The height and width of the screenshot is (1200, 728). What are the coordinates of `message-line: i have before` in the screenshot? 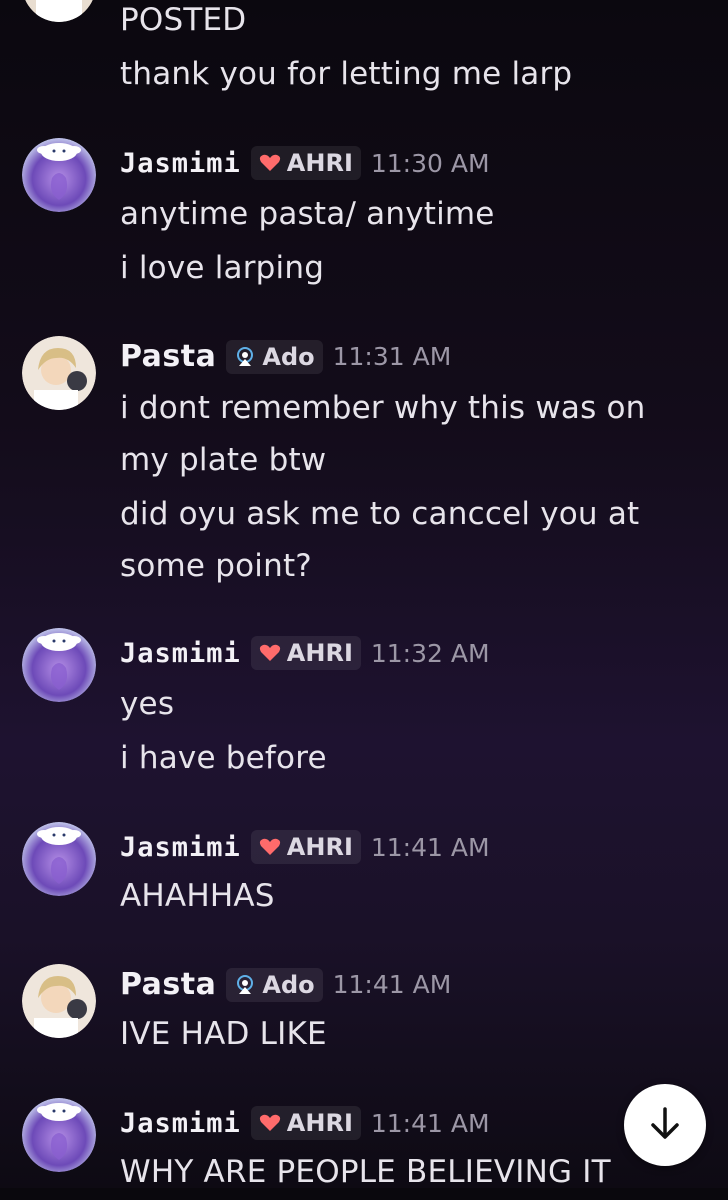 It's located at (223, 758).